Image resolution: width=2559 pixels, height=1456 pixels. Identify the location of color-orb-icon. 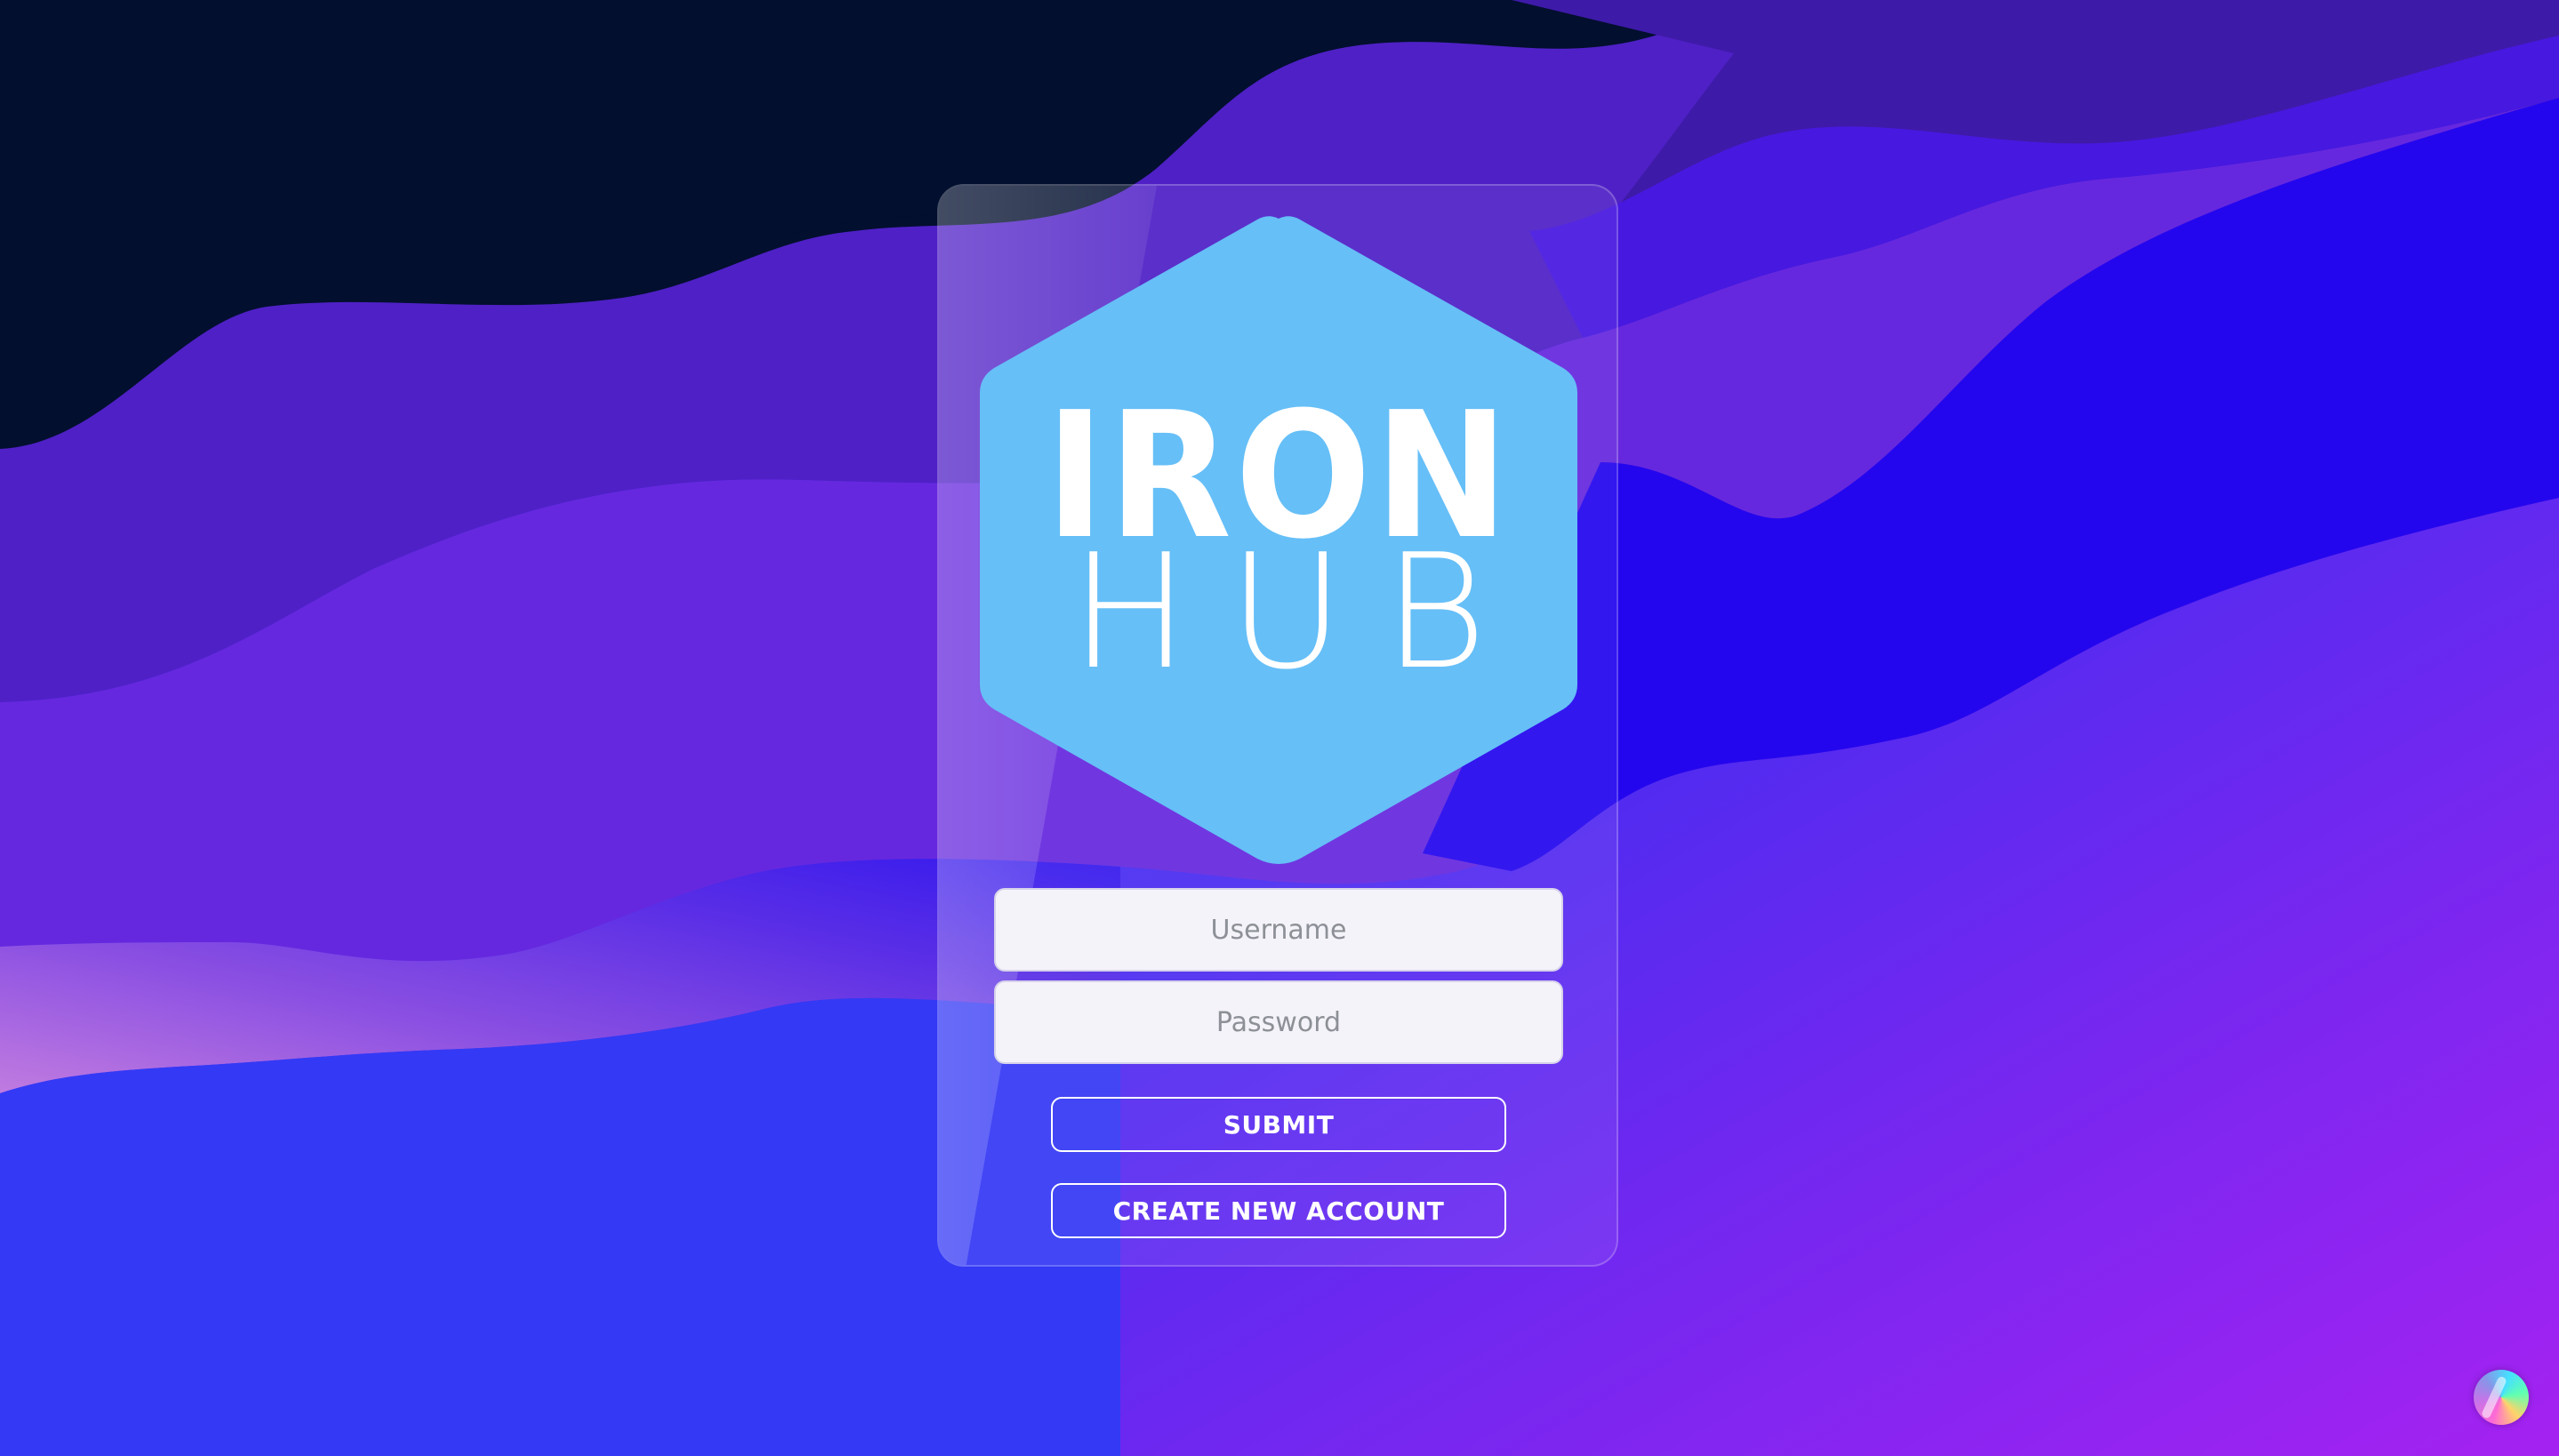
(2501, 1397).